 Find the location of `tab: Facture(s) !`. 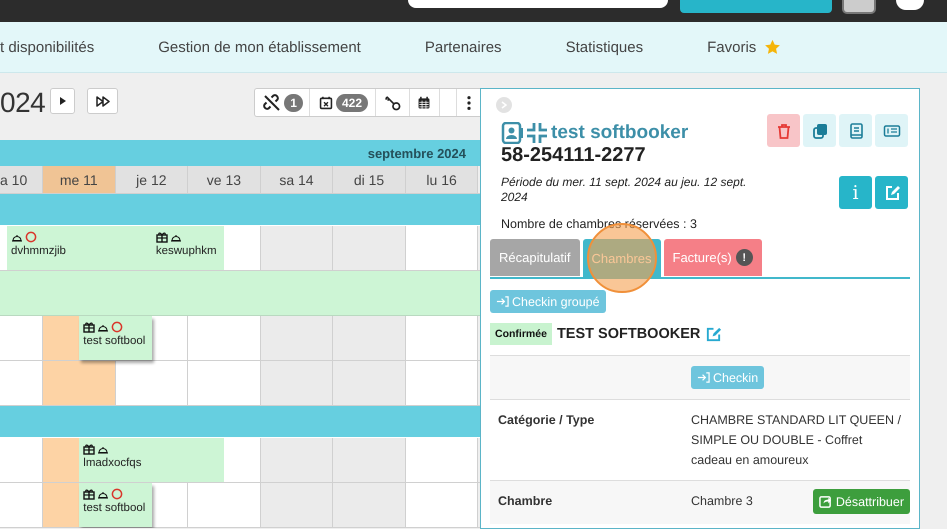

tab: Facture(s) ! is located at coordinates (713, 257).